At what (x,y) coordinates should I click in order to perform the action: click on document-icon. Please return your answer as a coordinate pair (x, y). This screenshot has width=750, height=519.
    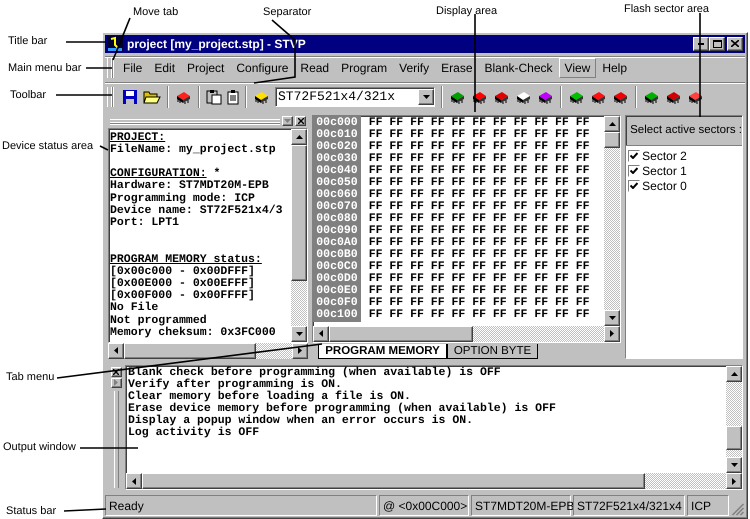
    Looking at the image, I should click on (233, 96).